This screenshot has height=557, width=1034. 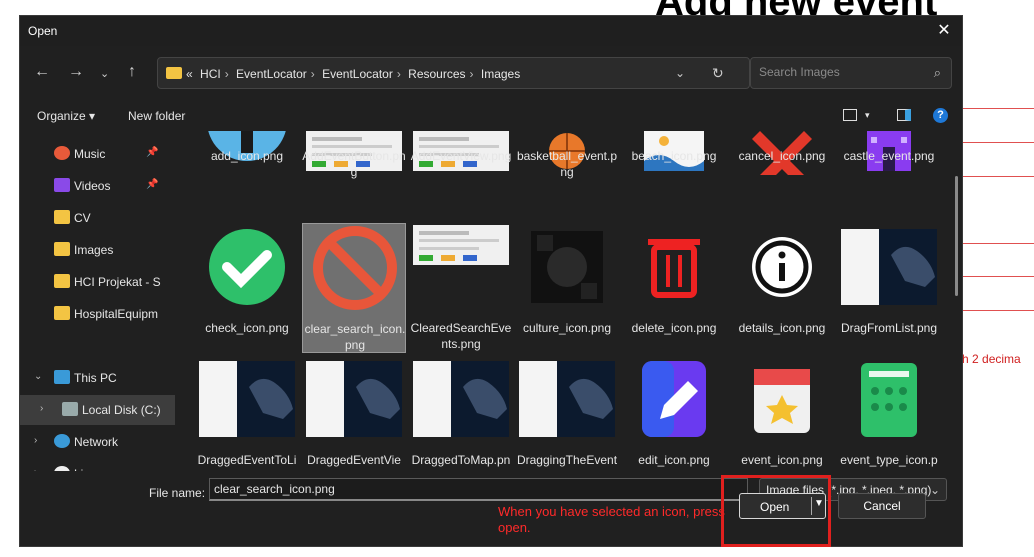 I want to click on back-arrow-icon: ←, so click(x=42, y=72).